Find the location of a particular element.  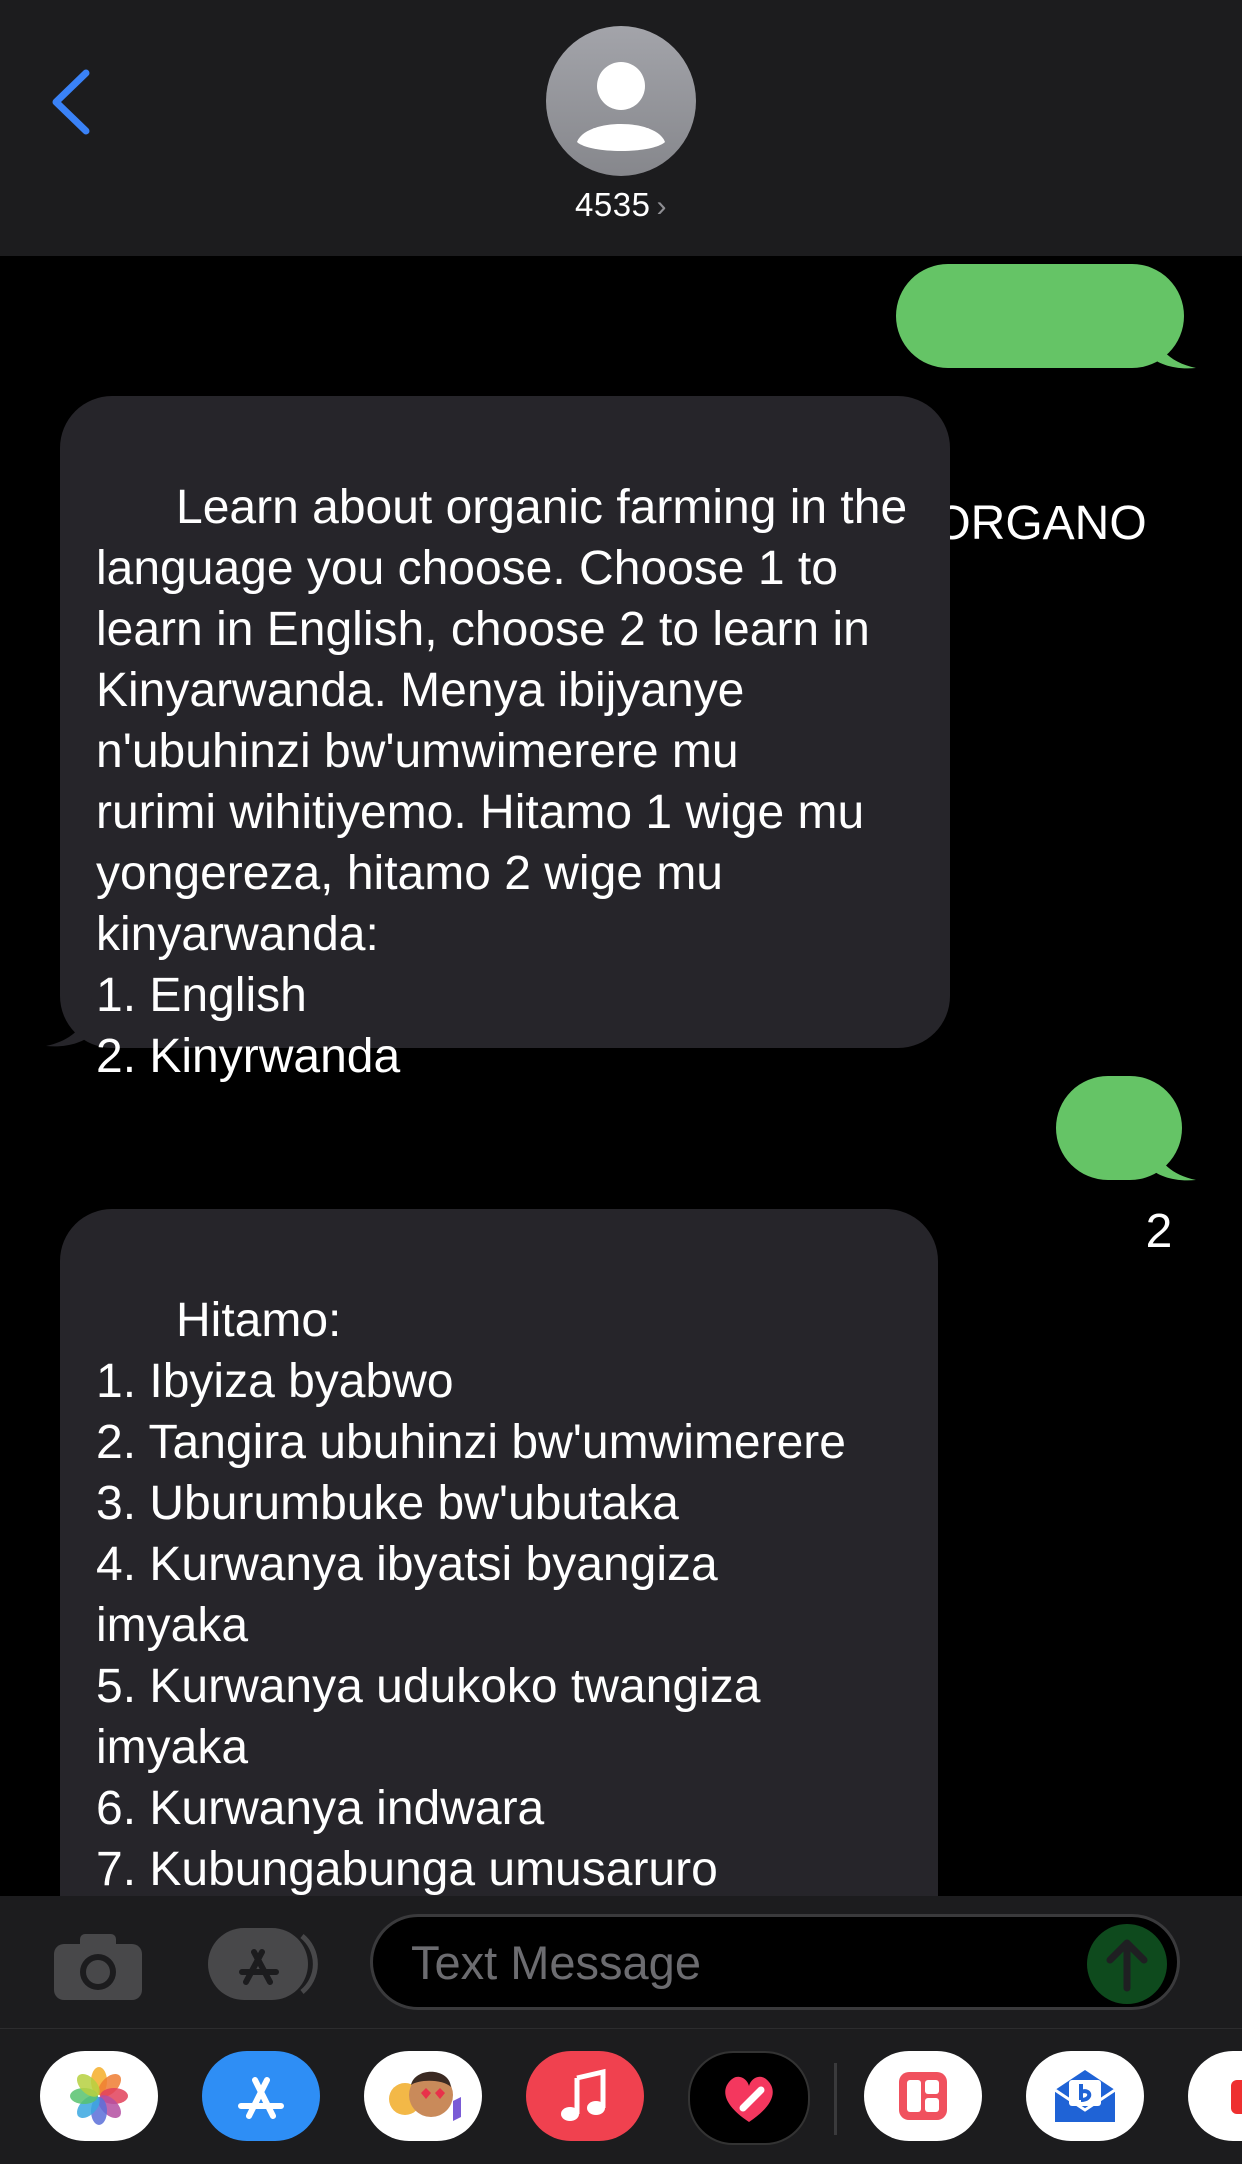

mail-app-icon is located at coordinates (1085, 2096).